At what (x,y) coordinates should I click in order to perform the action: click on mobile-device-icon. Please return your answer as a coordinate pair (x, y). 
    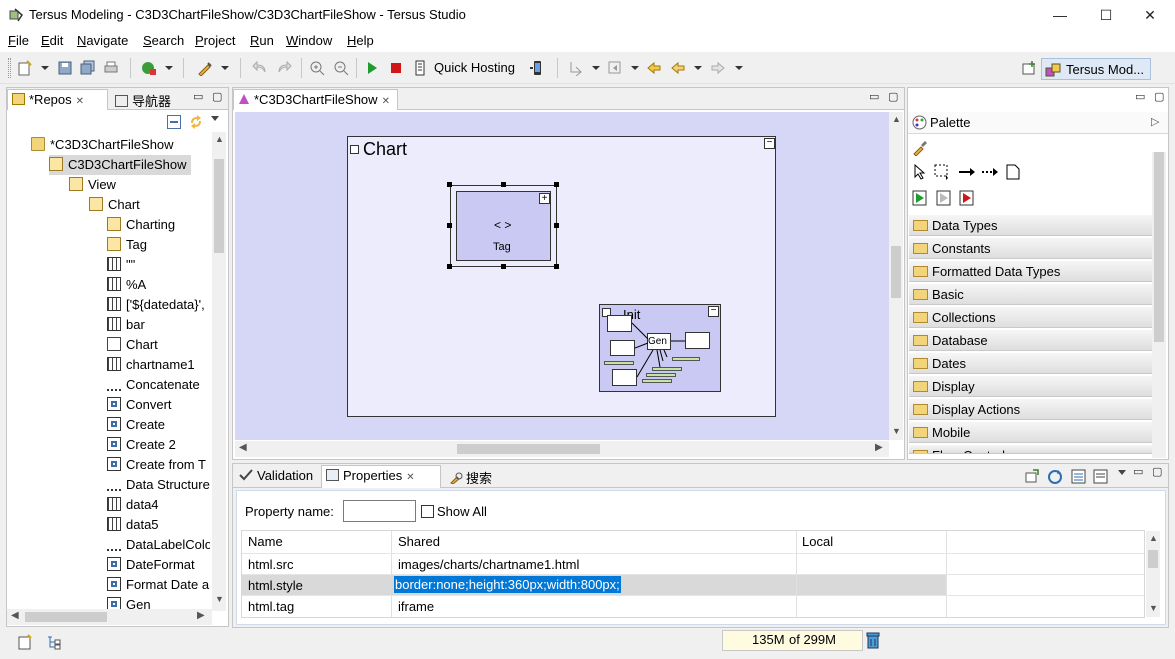
    Looking at the image, I should click on (537, 68).